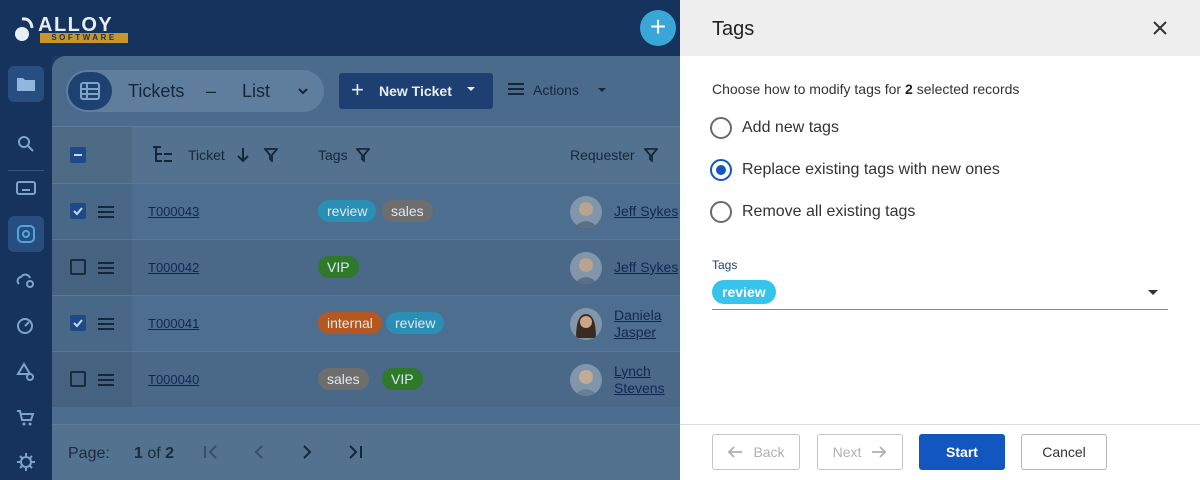  I want to click on selected-tag-chip: review, so click(744, 292).